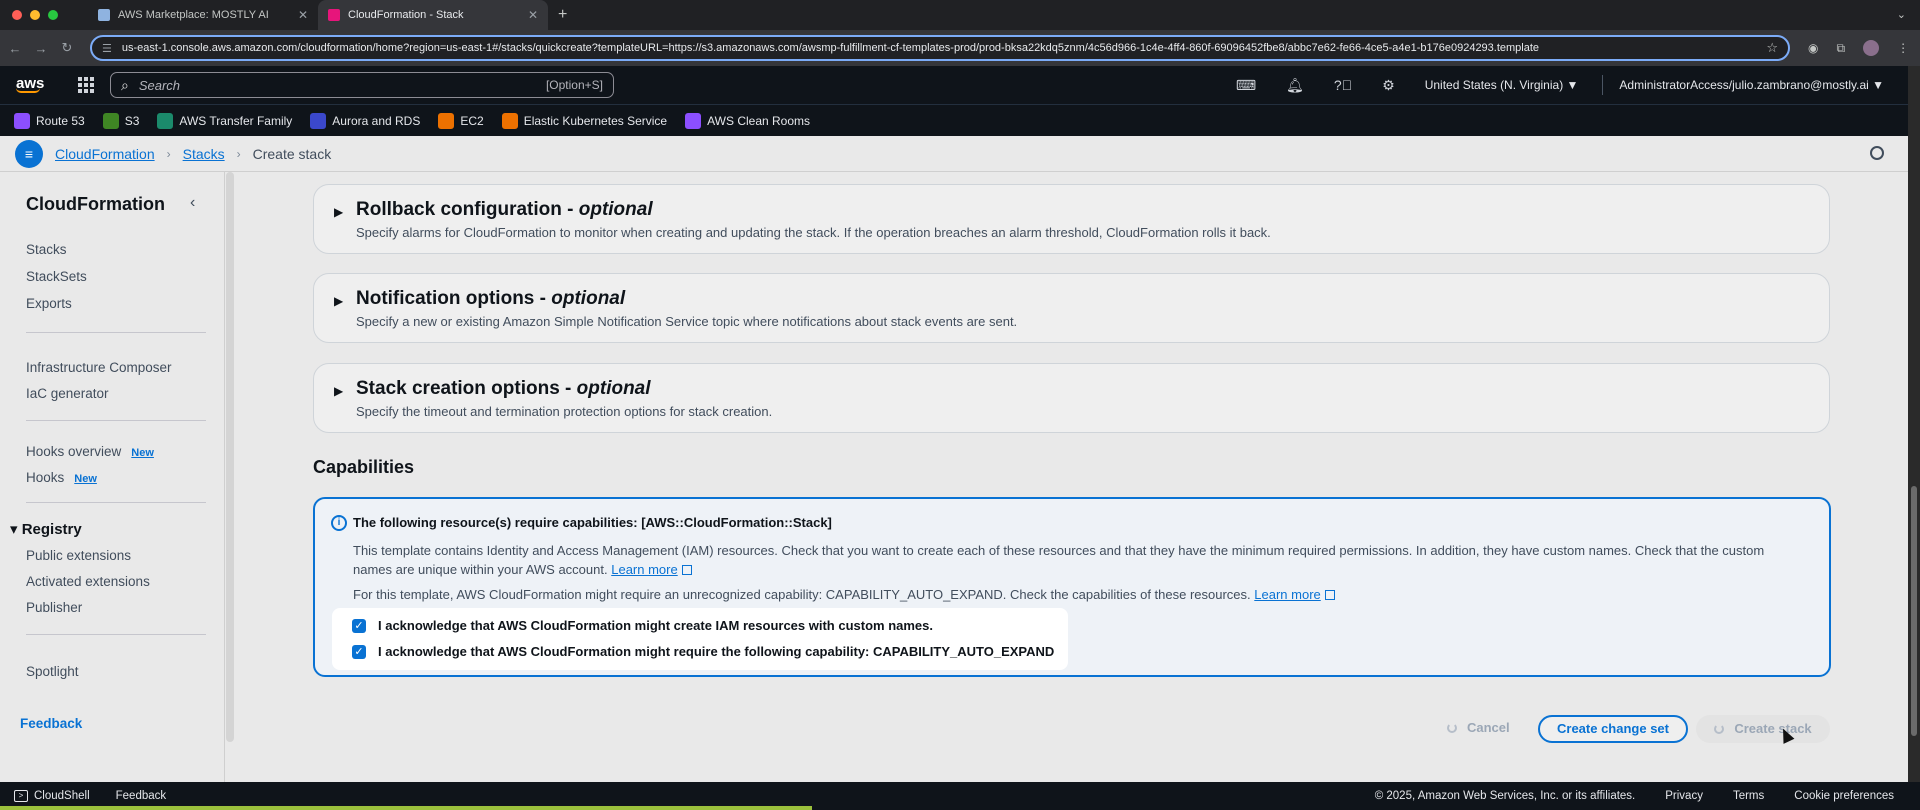 This screenshot has height=810, width=1920. Describe the element at coordinates (339, 523) in the screenshot. I see `info-icon: i` at that location.